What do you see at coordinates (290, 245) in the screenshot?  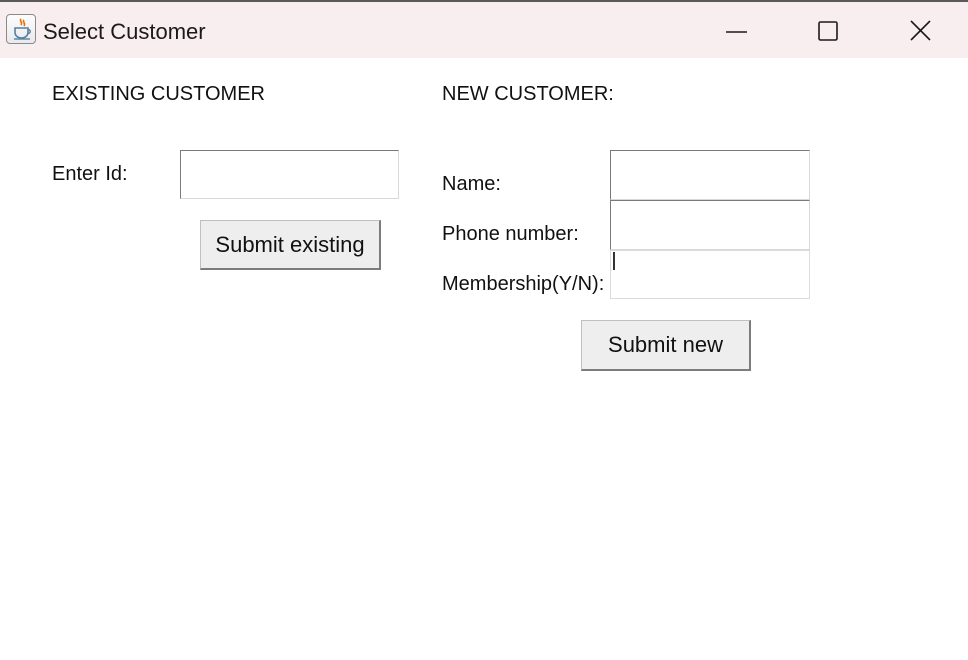 I see `submit-existing-button: Submit existing` at bounding box center [290, 245].